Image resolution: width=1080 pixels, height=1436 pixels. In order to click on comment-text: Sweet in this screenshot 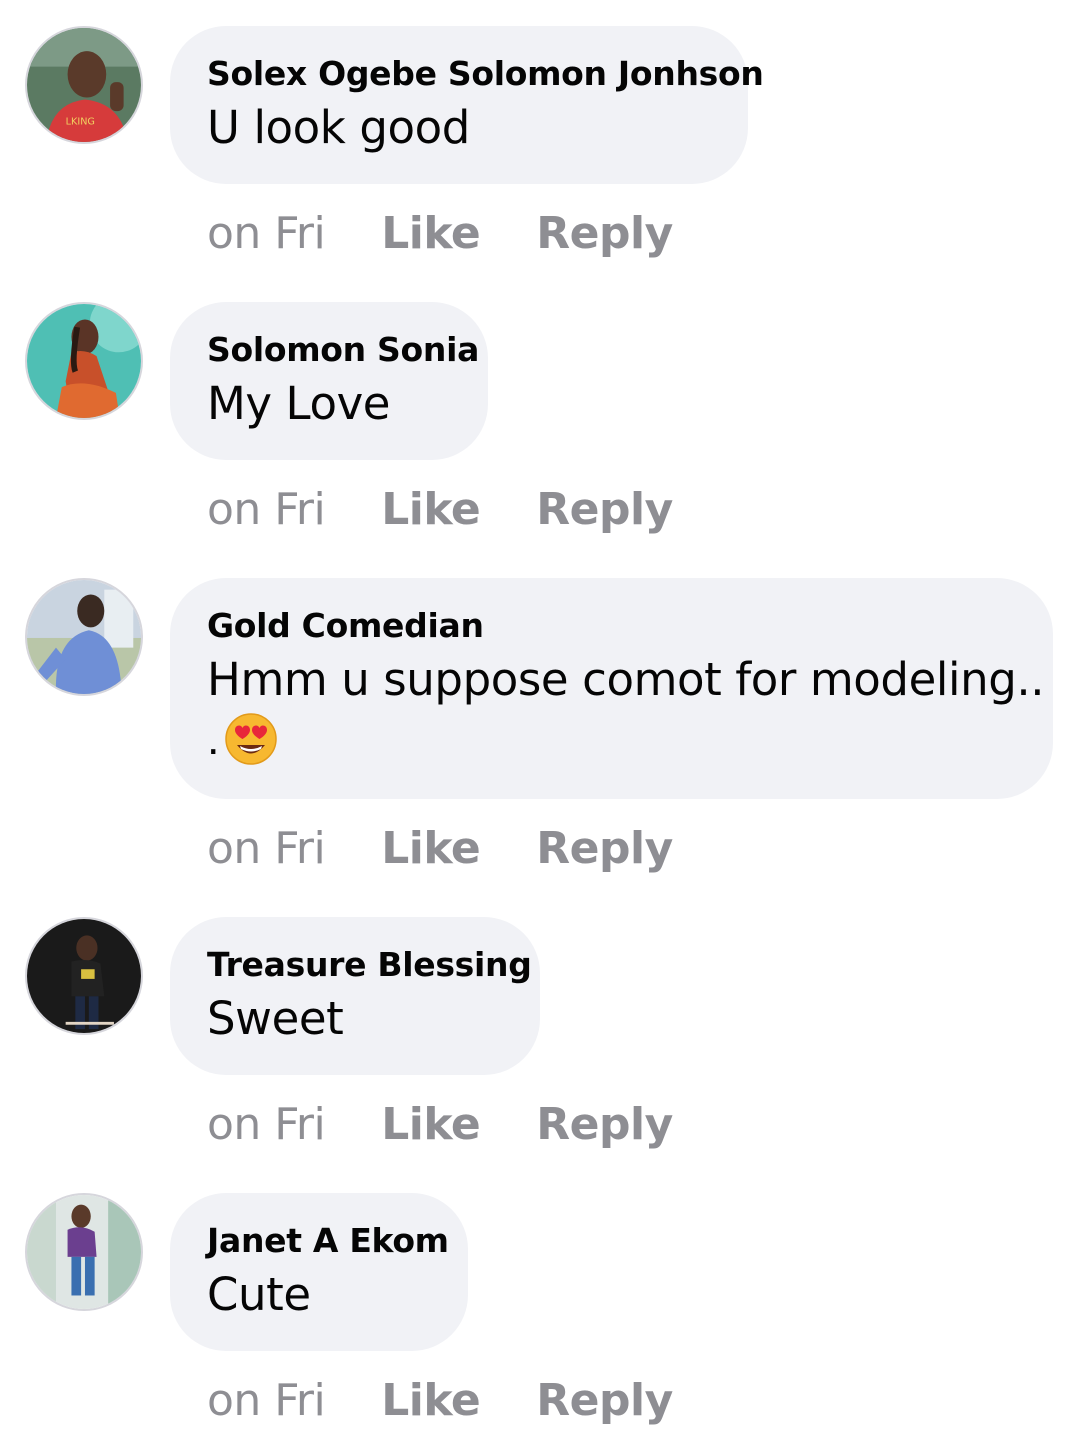, I will do `click(275, 1018)`.